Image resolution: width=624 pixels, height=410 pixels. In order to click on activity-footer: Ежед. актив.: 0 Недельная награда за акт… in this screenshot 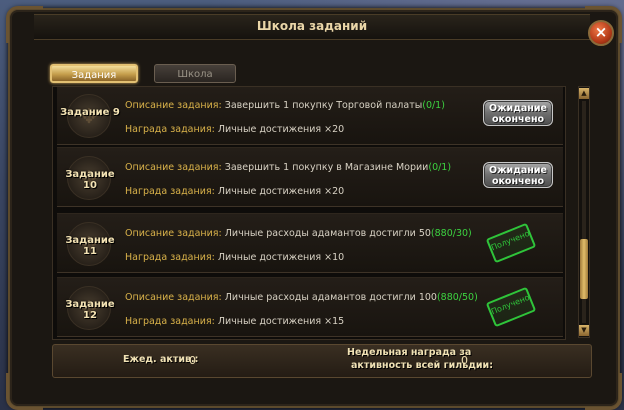, I will do `click(322, 361)`.